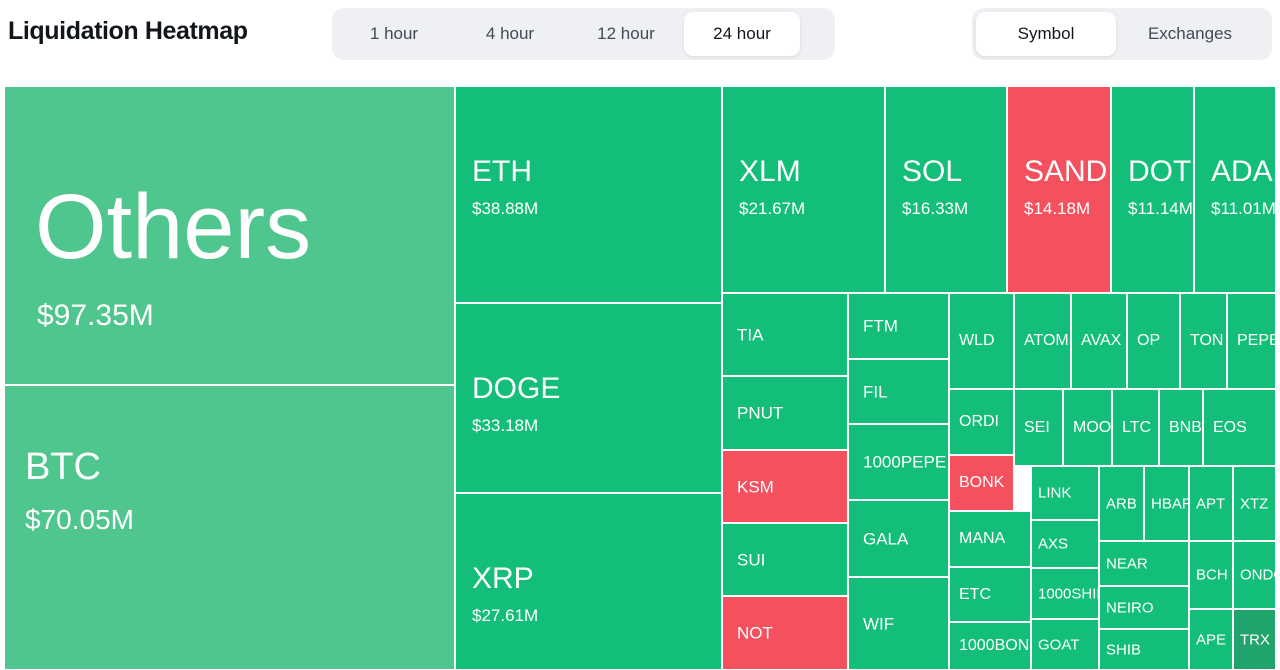 This screenshot has height=670, width=1280. I want to click on tile-symbol: TRX, so click(1255, 639).